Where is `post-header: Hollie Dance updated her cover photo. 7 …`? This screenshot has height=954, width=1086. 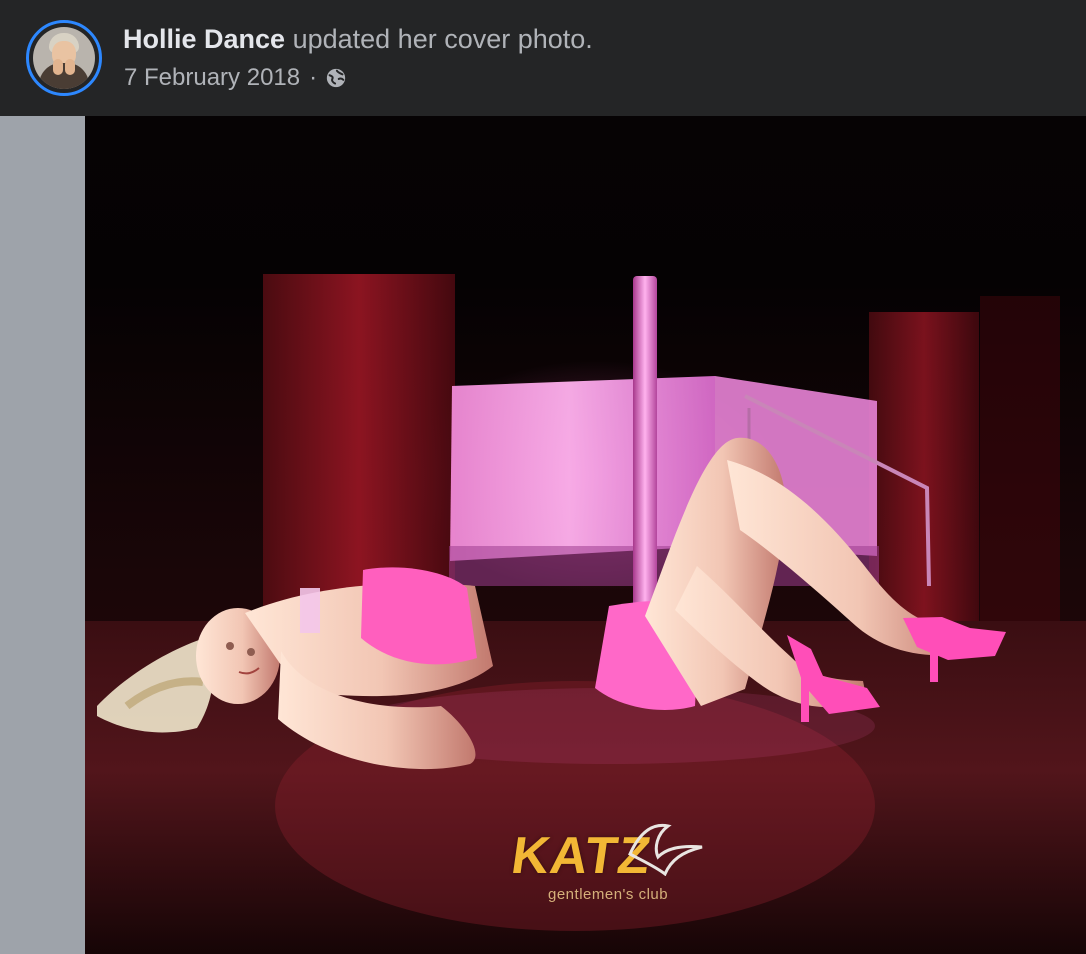
post-header: Hollie Dance updated her cover photo. 7 … is located at coordinates (543, 58).